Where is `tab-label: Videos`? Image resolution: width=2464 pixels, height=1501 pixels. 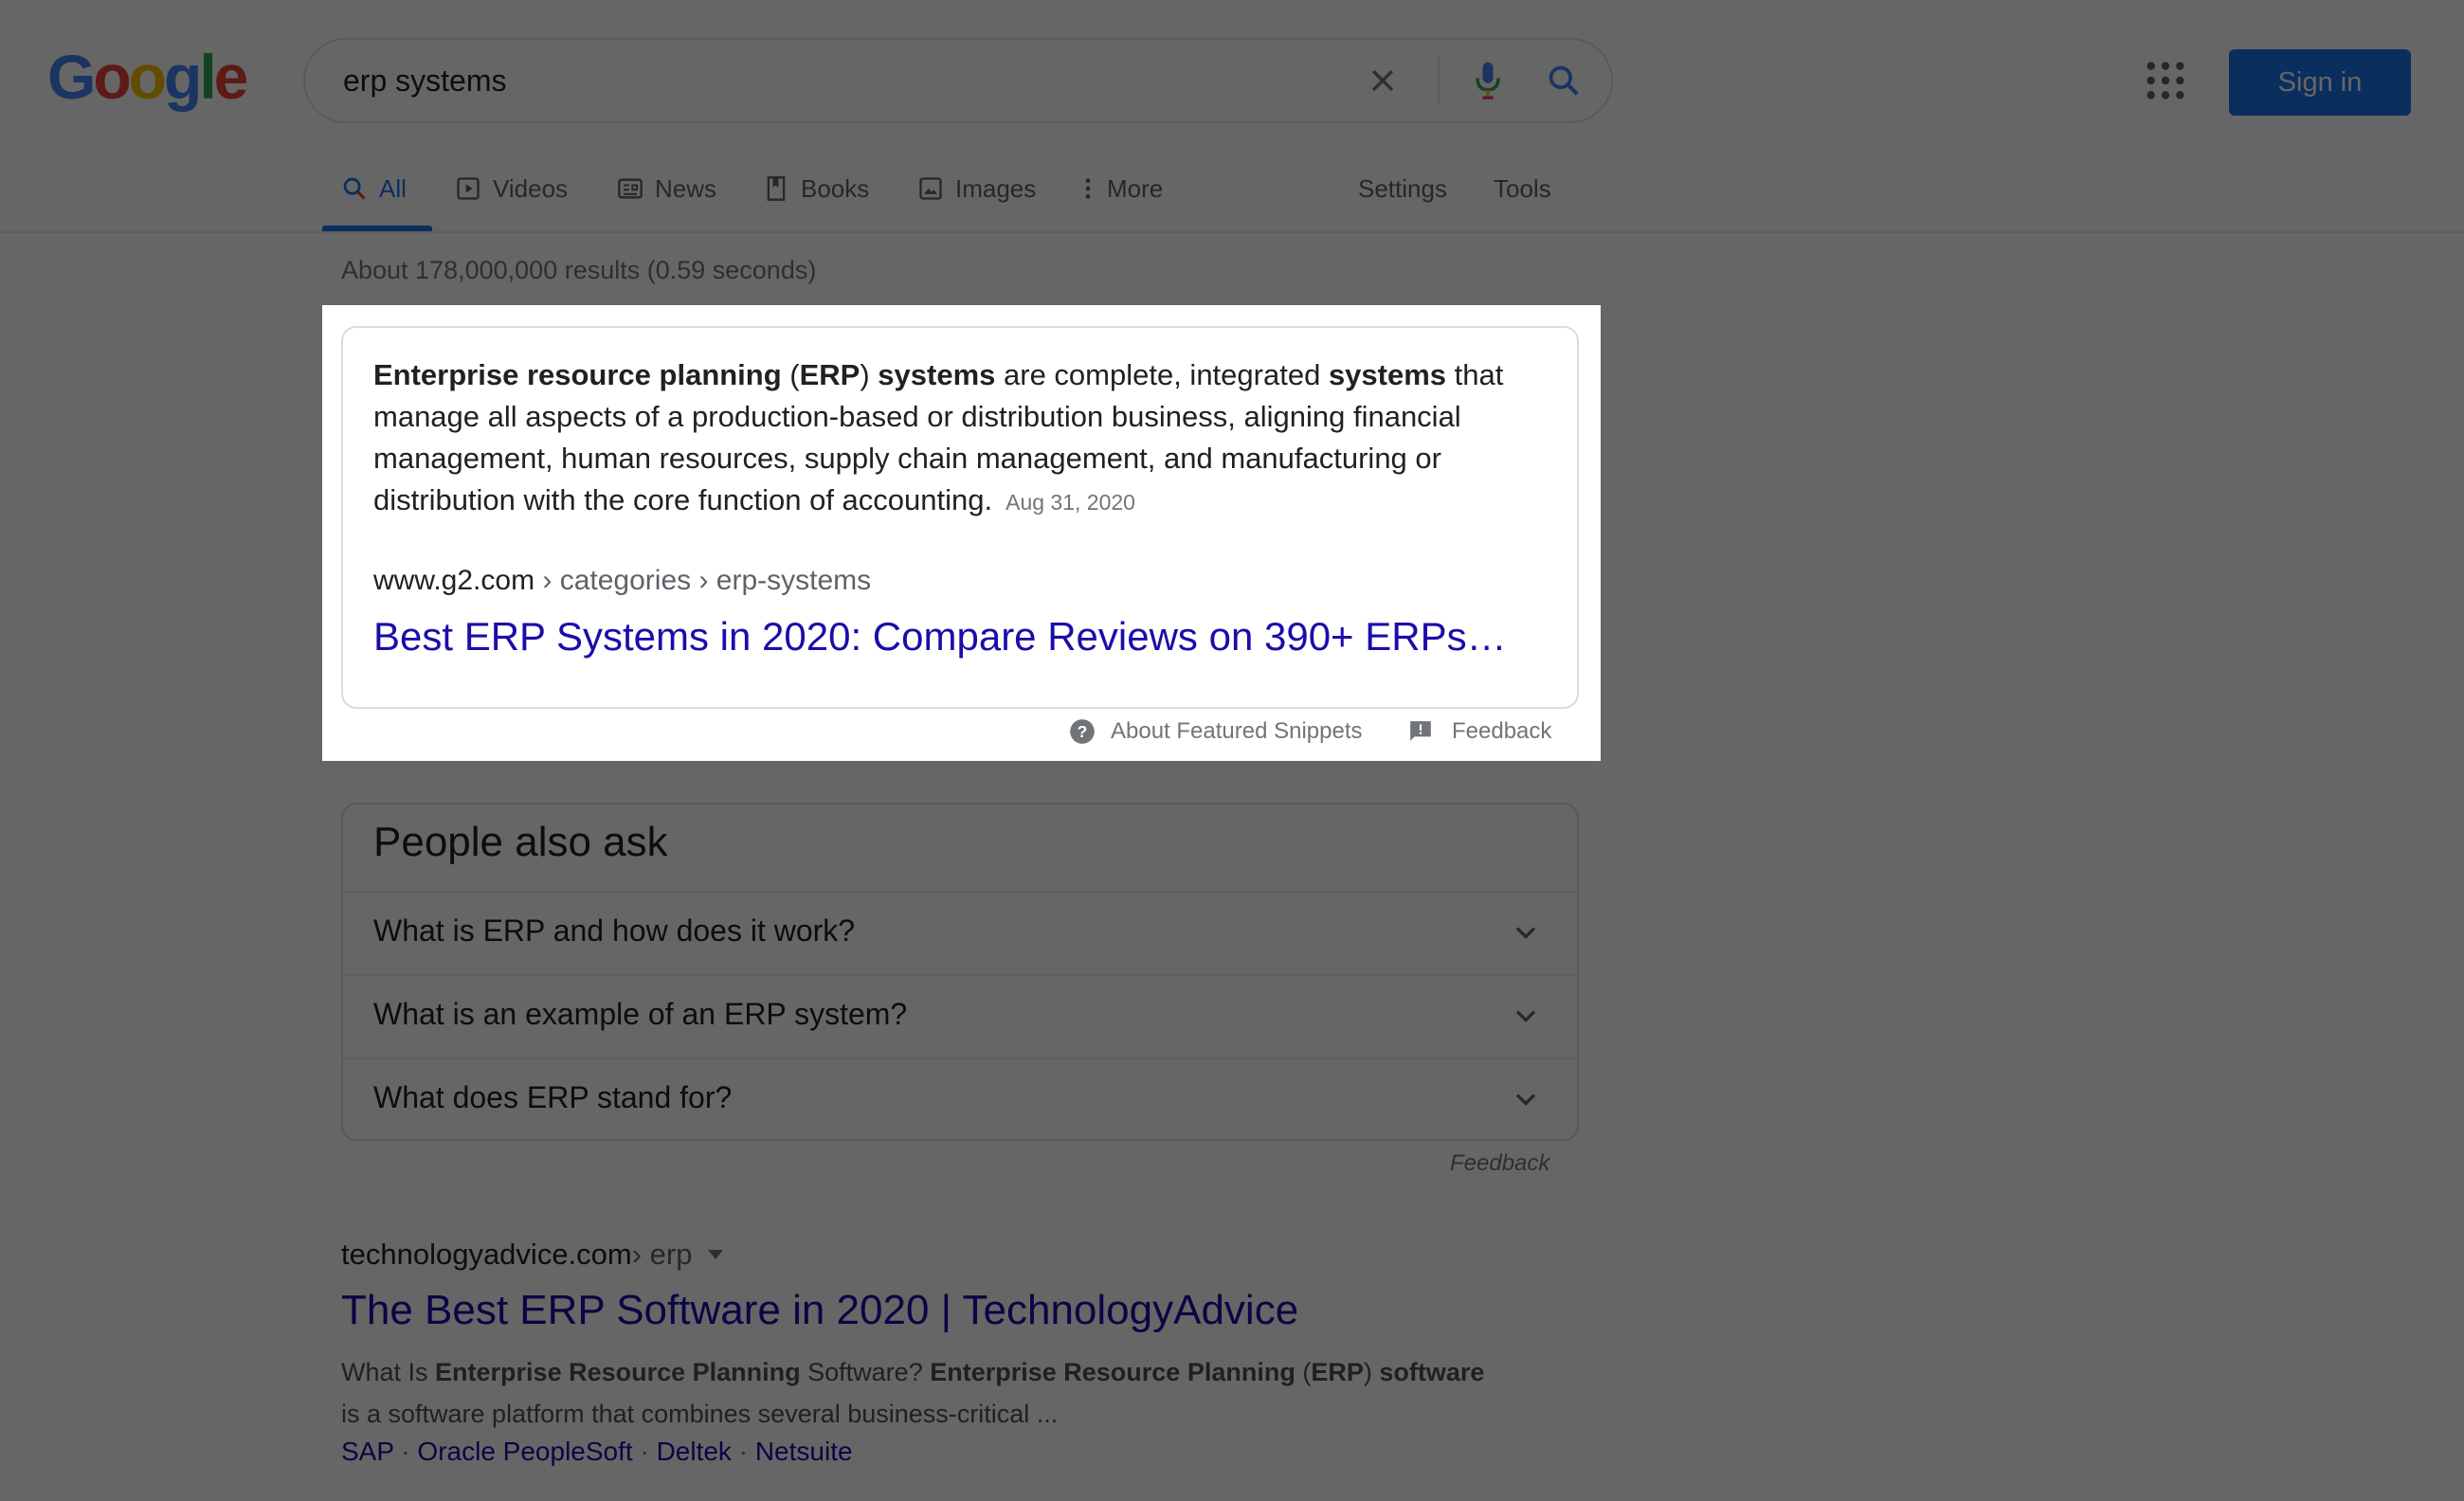
tab-label: Videos is located at coordinates (531, 188).